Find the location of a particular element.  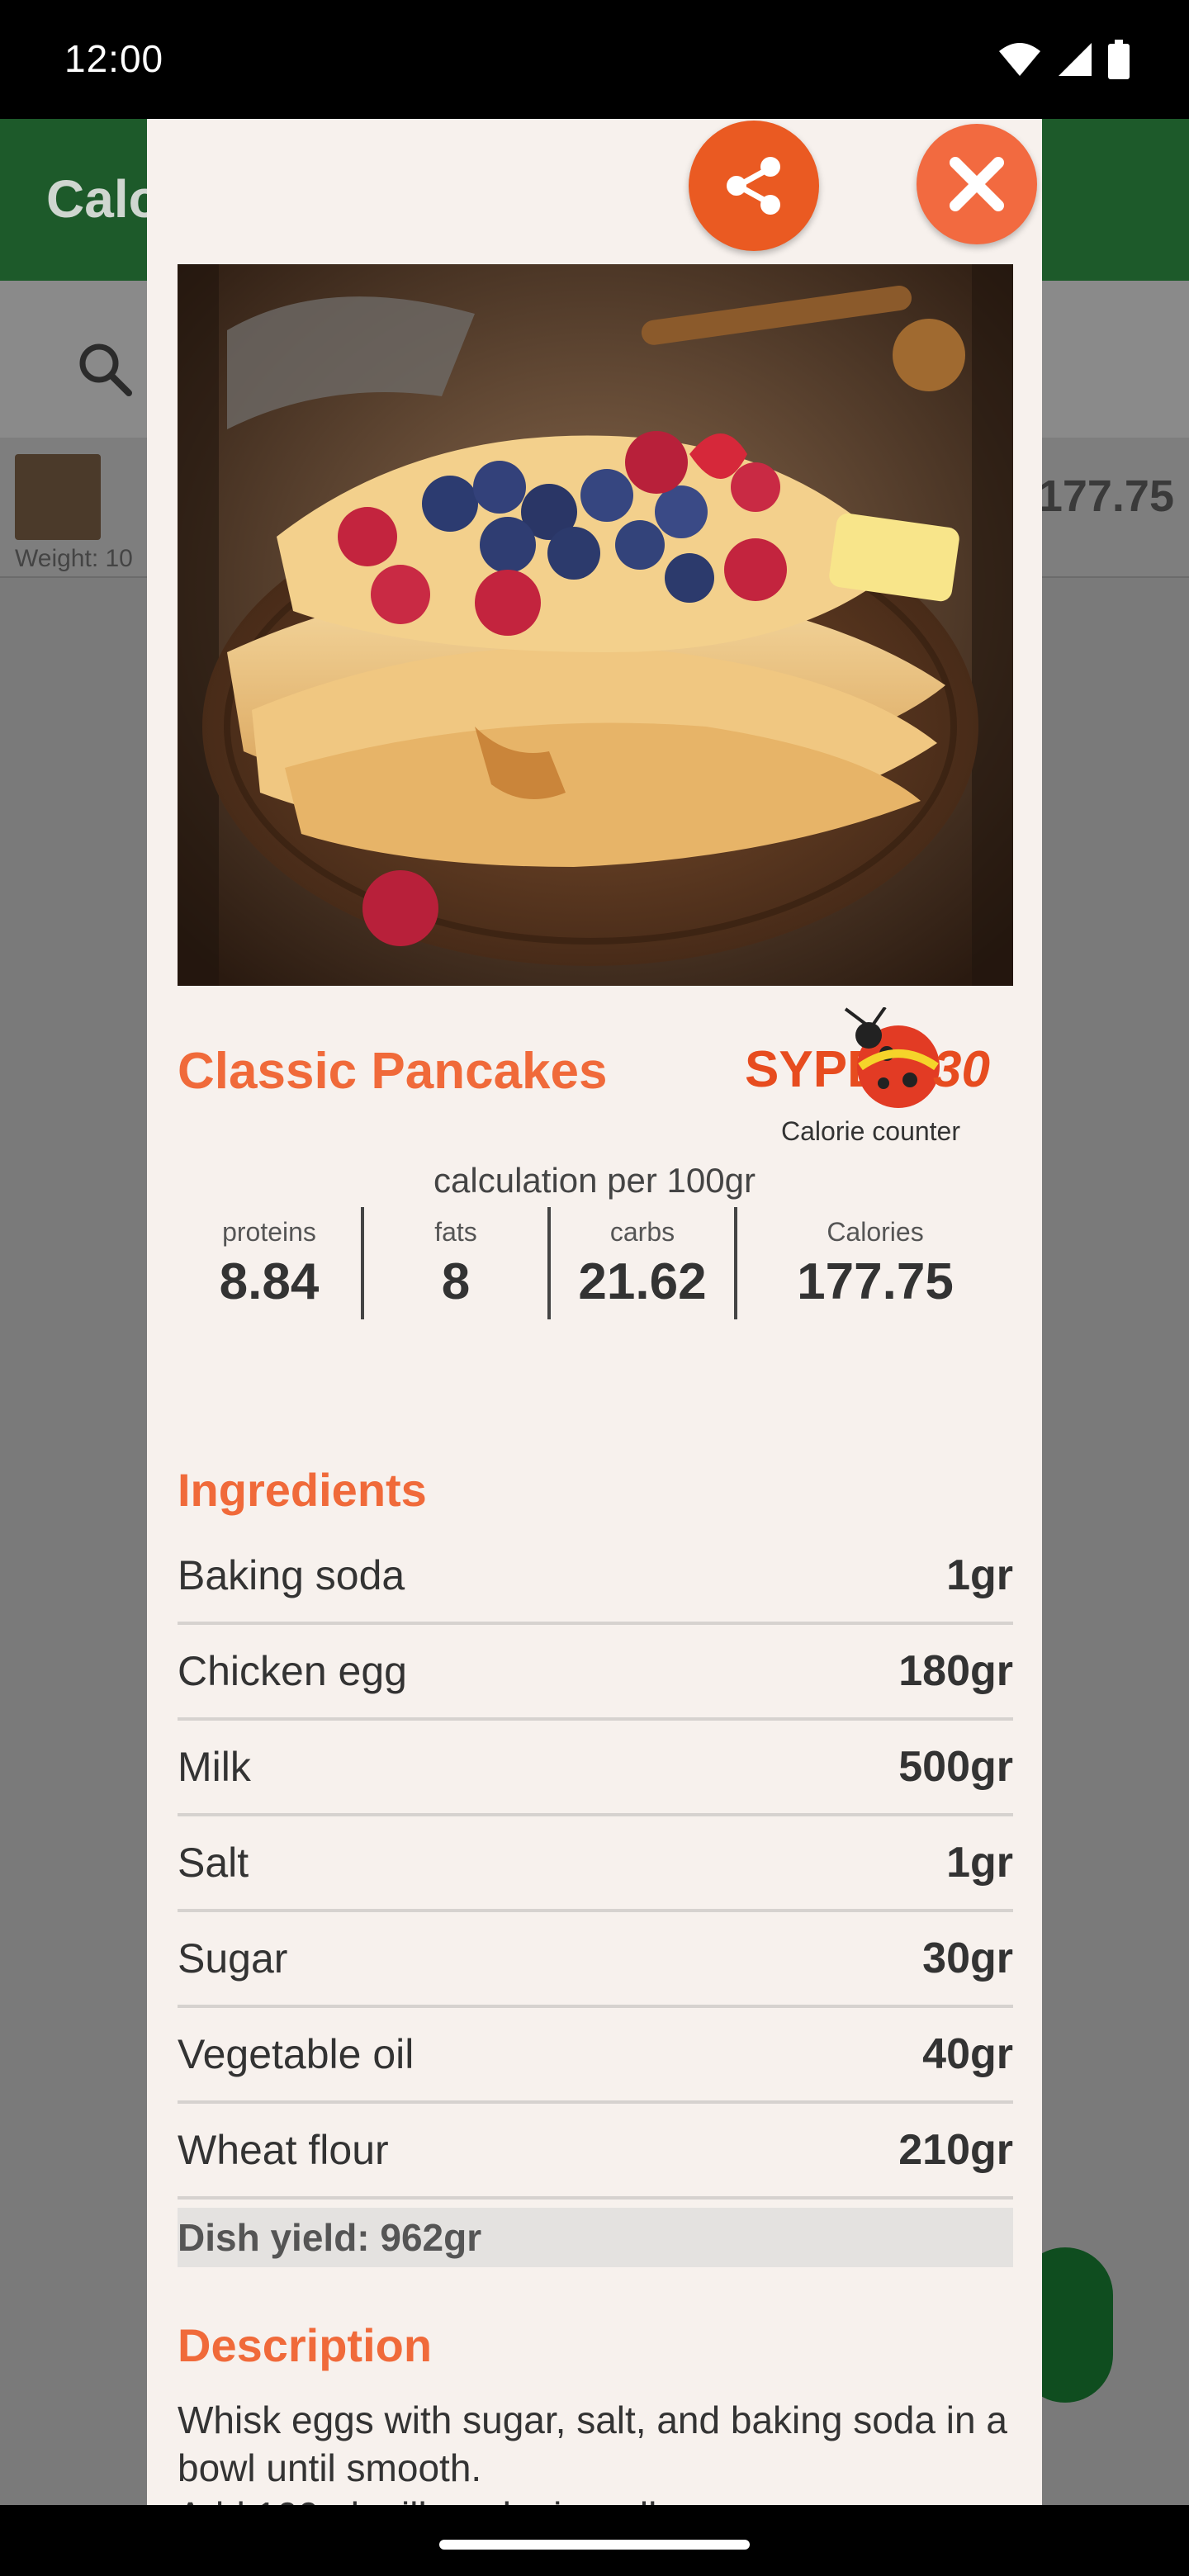

status-time: 12:00 is located at coordinates (114, 58).